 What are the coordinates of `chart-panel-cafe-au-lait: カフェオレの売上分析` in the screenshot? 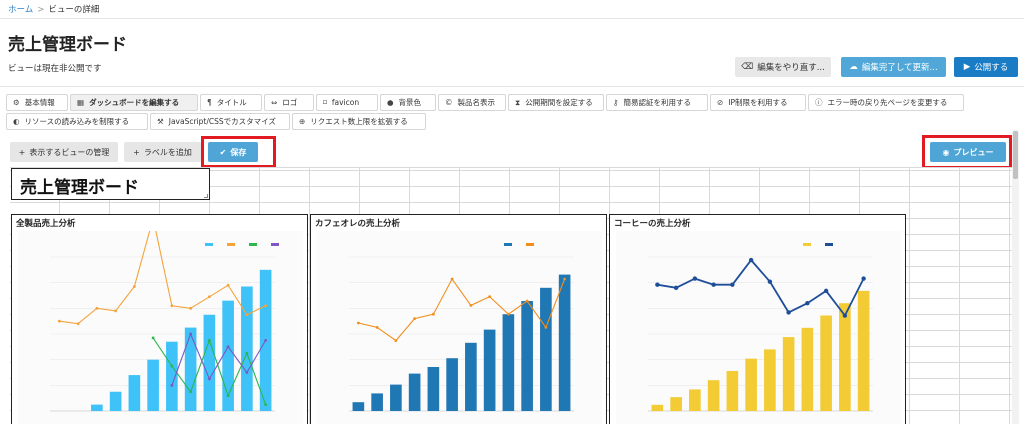 It's located at (458, 319).